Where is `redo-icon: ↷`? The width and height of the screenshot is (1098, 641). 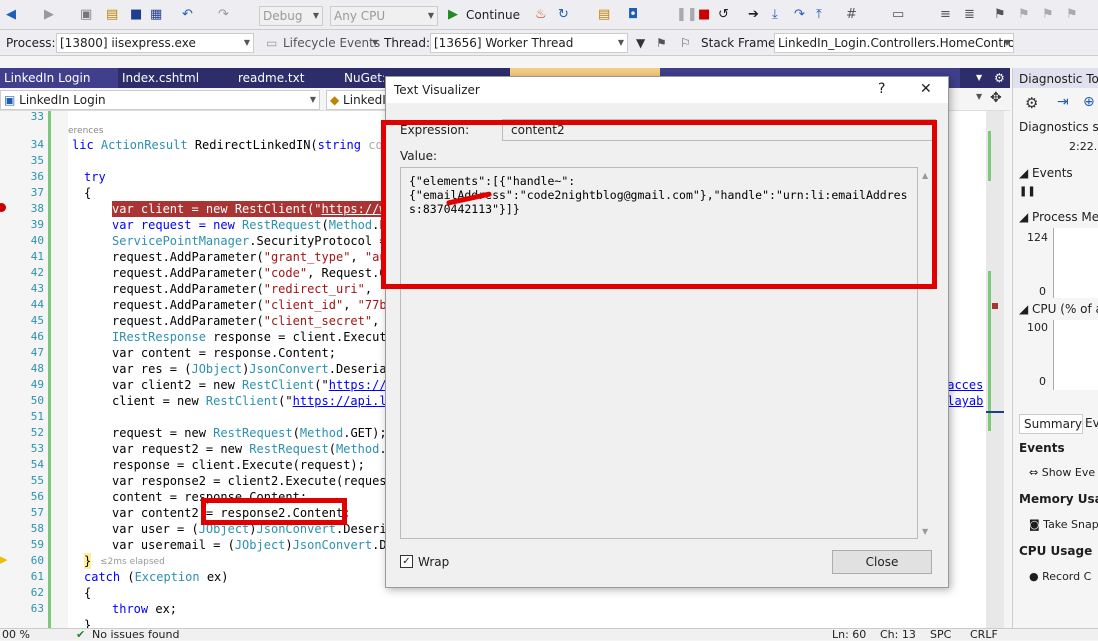 redo-icon: ↷ is located at coordinates (223, 15).